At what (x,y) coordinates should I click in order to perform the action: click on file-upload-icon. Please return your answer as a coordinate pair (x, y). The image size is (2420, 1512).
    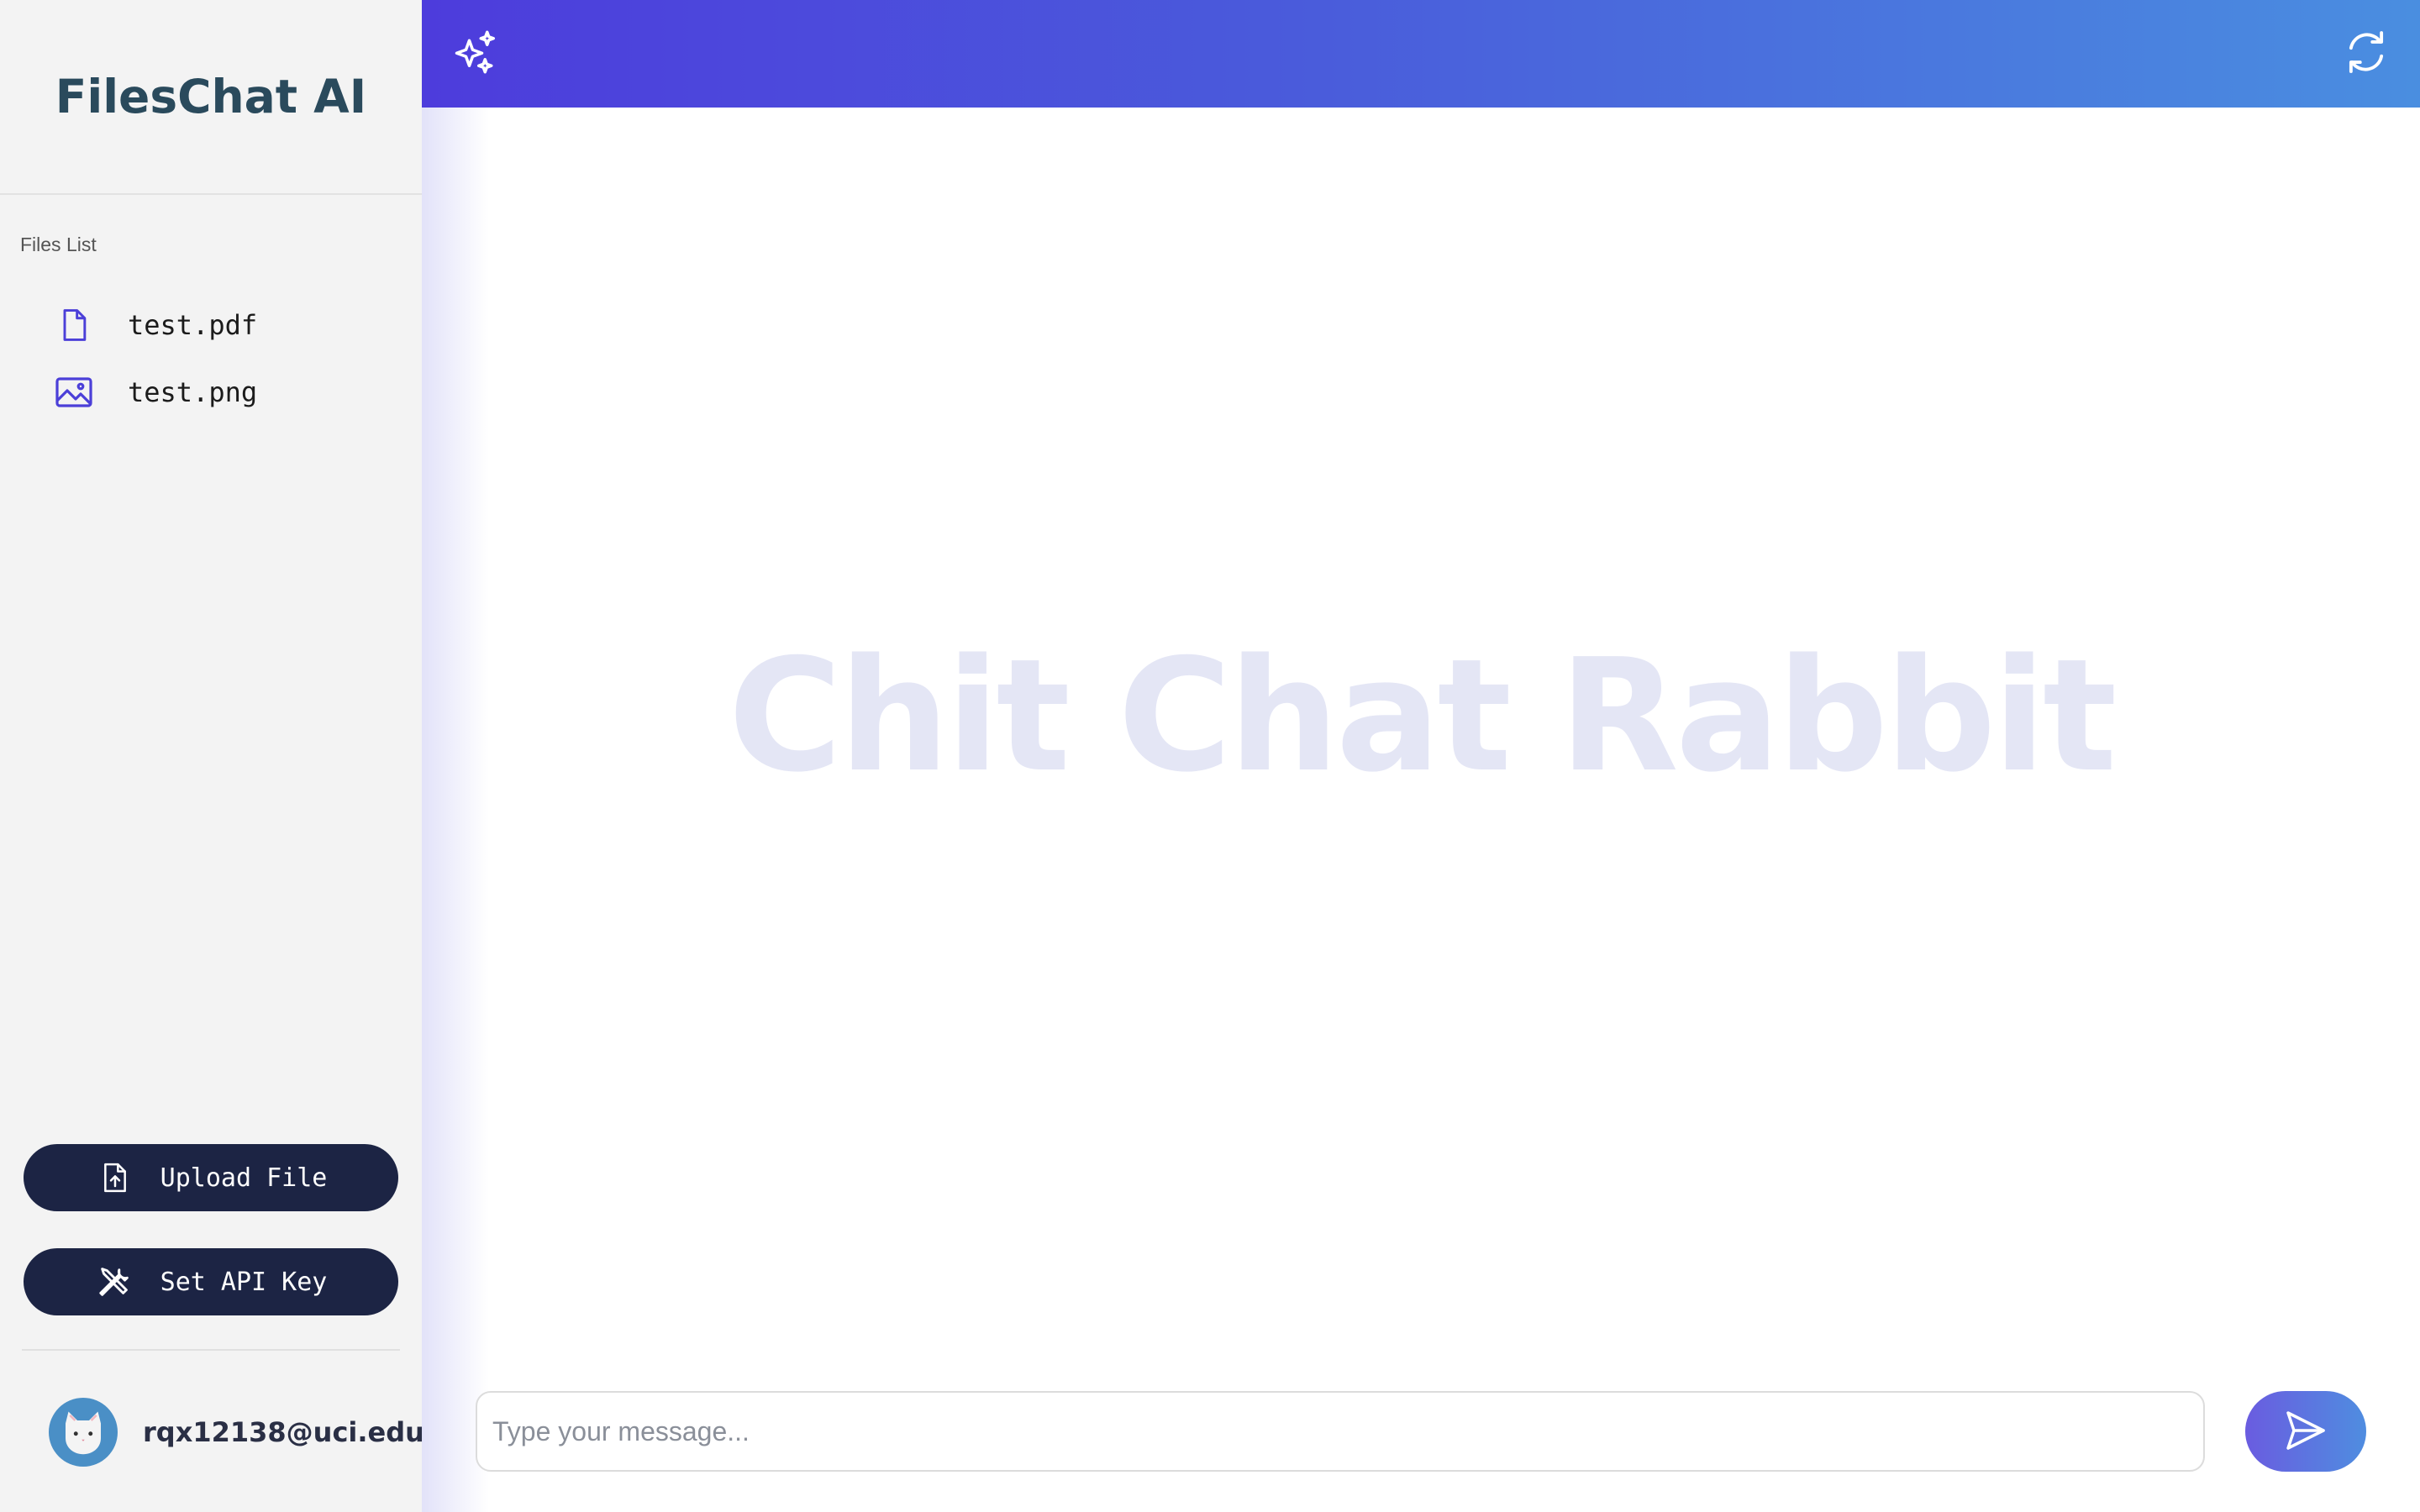
    Looking at the image, I should click on (115, 1178).